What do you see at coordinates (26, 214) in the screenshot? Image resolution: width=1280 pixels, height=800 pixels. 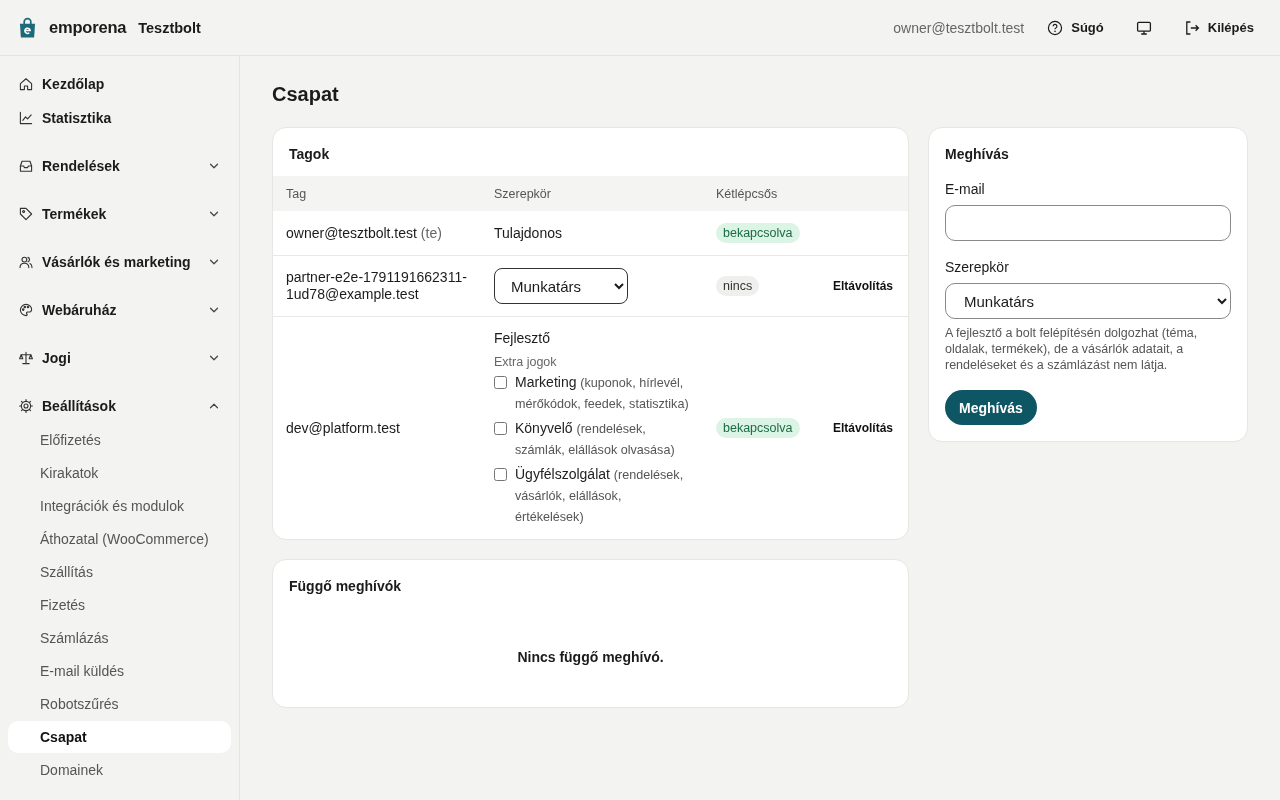 I see `tag-icon` at bounding box center [26, 214].